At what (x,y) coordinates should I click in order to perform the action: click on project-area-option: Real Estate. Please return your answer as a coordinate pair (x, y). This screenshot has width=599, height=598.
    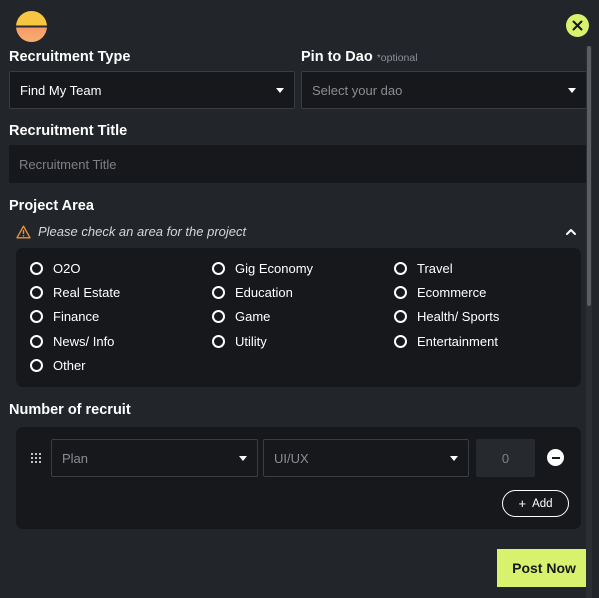
    Looking at the image, I should click on (75, 292).